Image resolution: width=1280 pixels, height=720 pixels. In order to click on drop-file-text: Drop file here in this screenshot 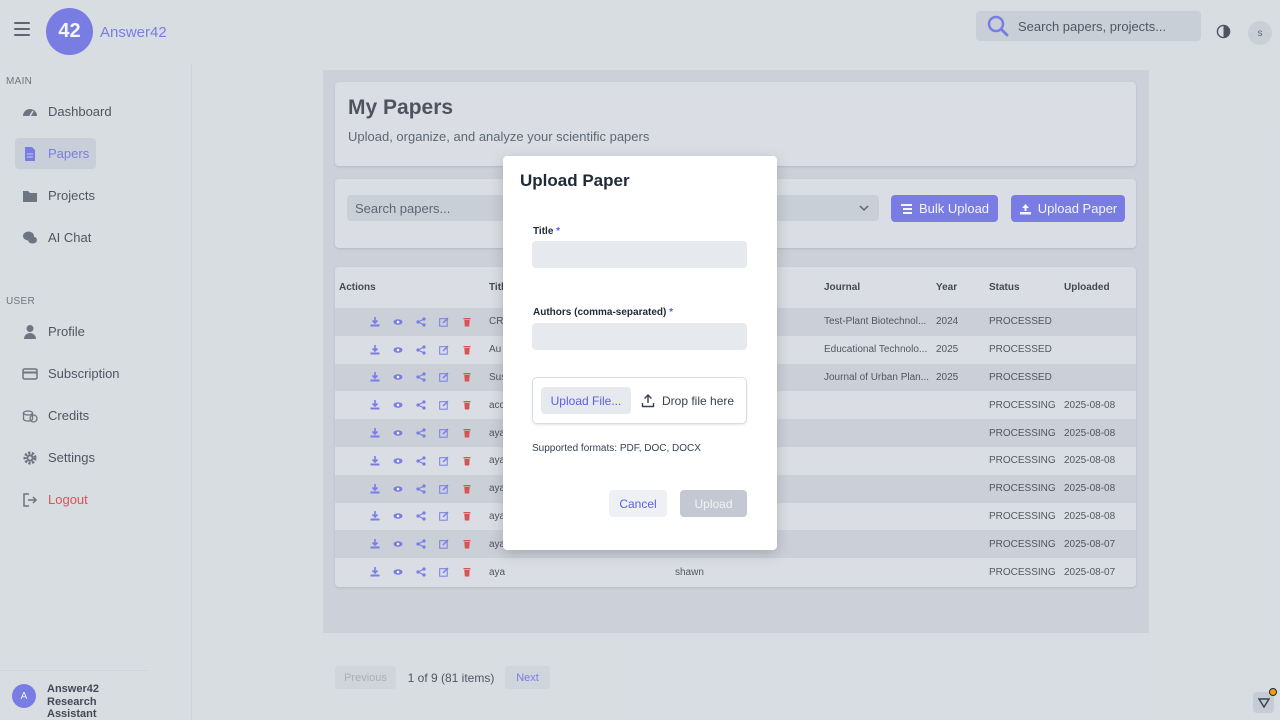, I will do `click(698, 400)`.